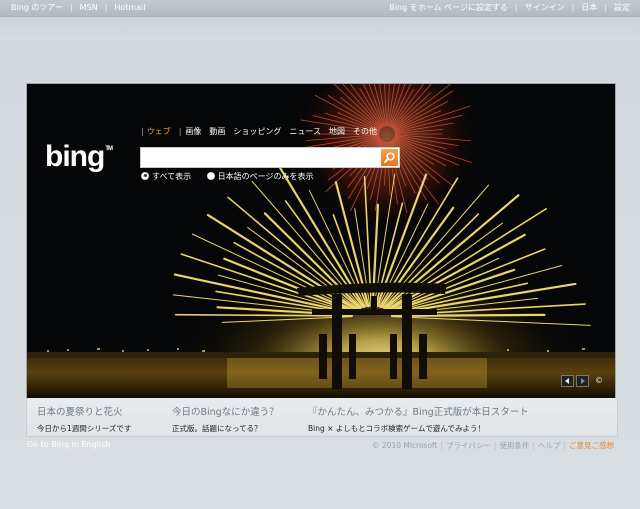 This screenshot has height=509, width=640. What do you see at coordinates (365, 131) in the screenshot?
I see `tab-more: その他` at bounding box center [365, 131].